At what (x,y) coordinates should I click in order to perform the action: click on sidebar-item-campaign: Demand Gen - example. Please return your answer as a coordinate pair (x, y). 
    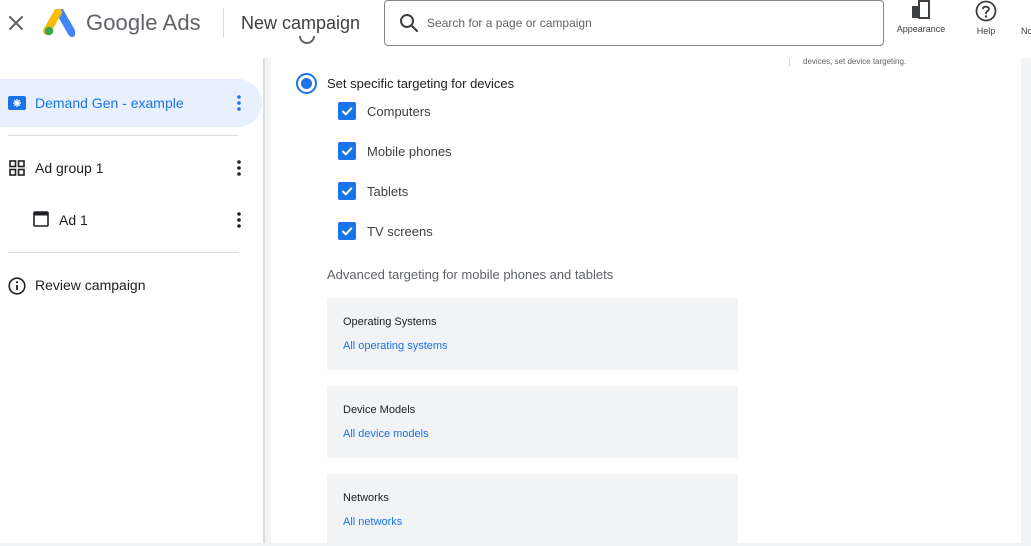
    Looking at the image, I should click on (131, 103).